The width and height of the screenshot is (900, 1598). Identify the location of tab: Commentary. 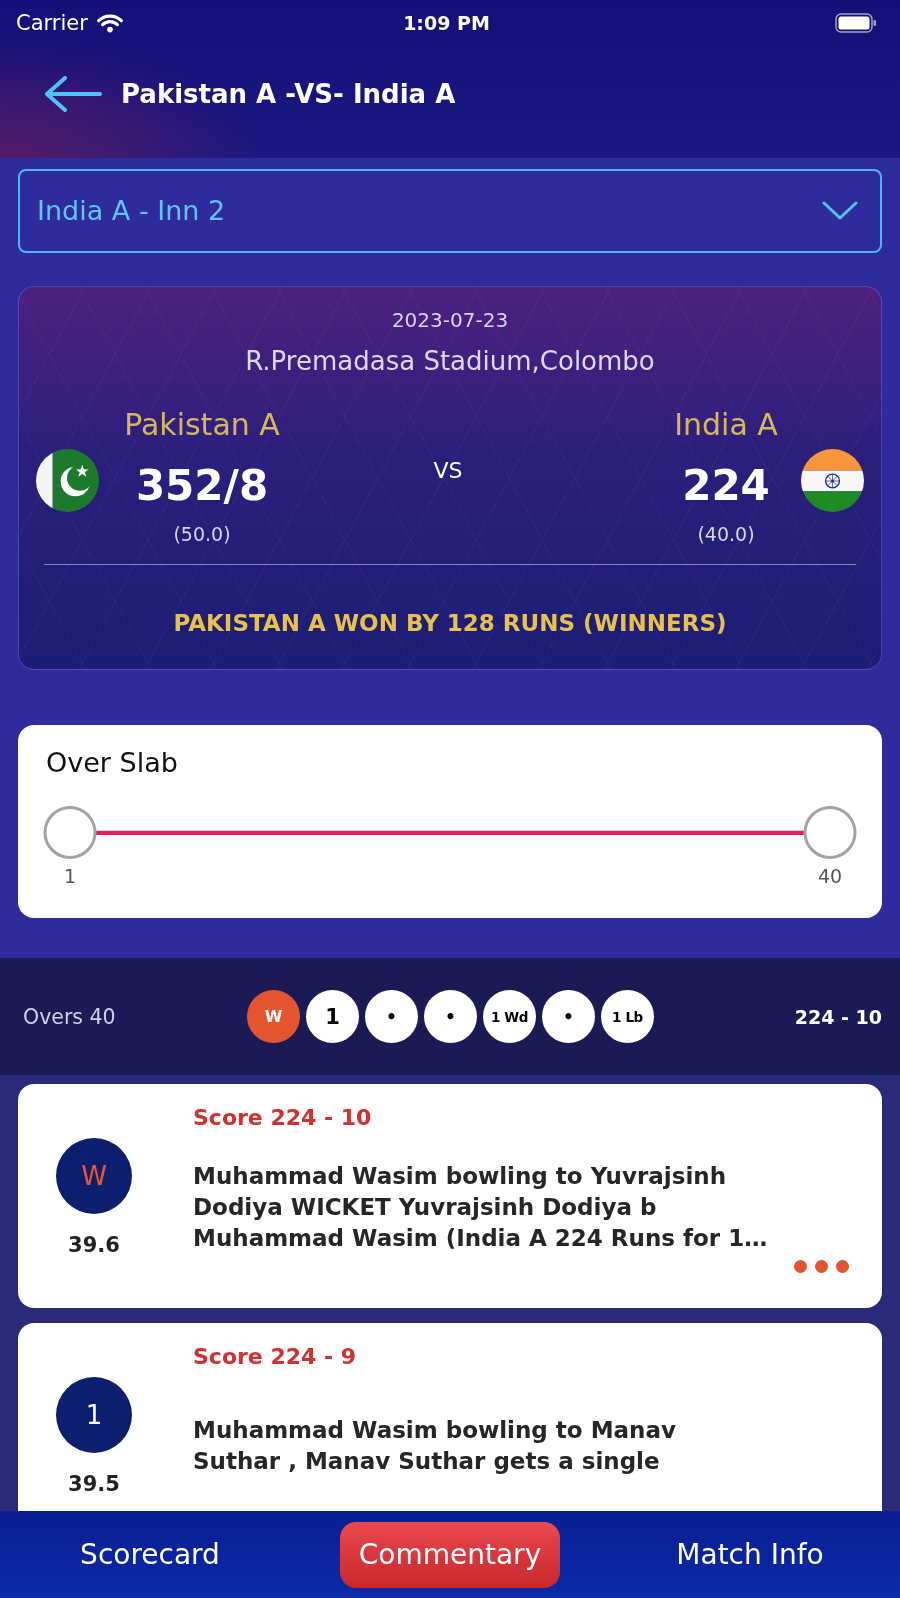
(450, 1554).